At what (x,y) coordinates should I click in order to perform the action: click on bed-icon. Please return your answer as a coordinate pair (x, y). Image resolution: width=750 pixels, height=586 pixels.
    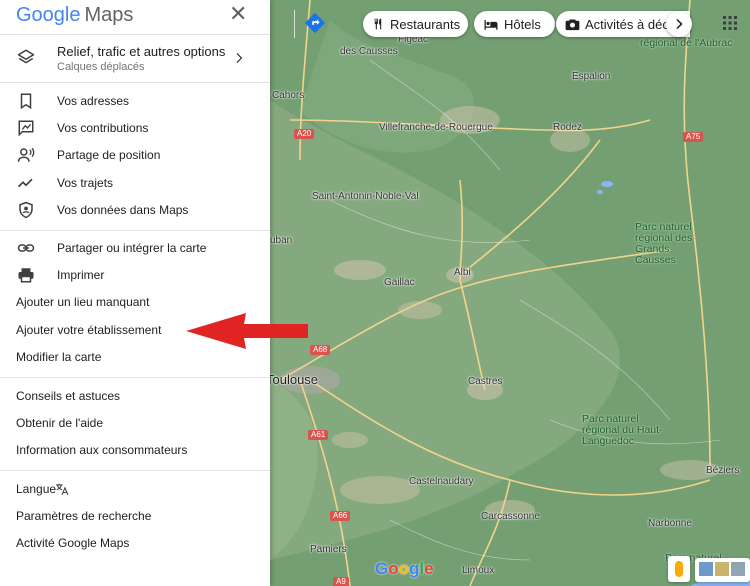
    Looking at the image, I should click on (491, 24).